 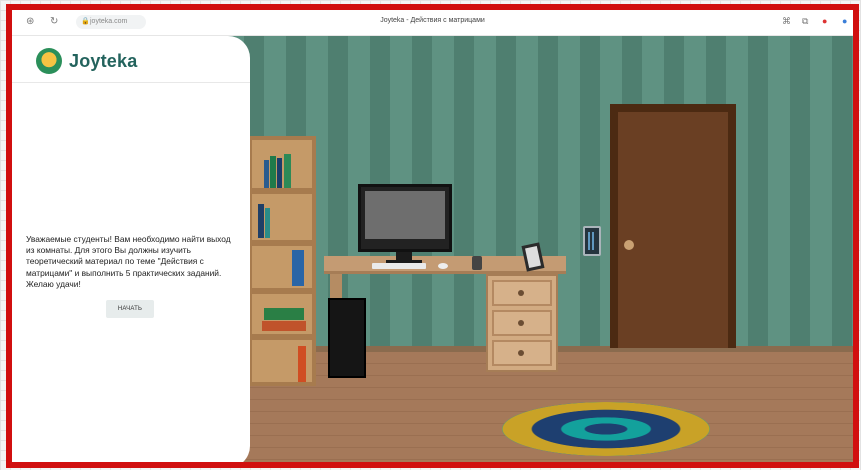 What do you see at coordinates (673, 230) in the screenshot?
I see `exit-door` at bounding box center [673, 230].